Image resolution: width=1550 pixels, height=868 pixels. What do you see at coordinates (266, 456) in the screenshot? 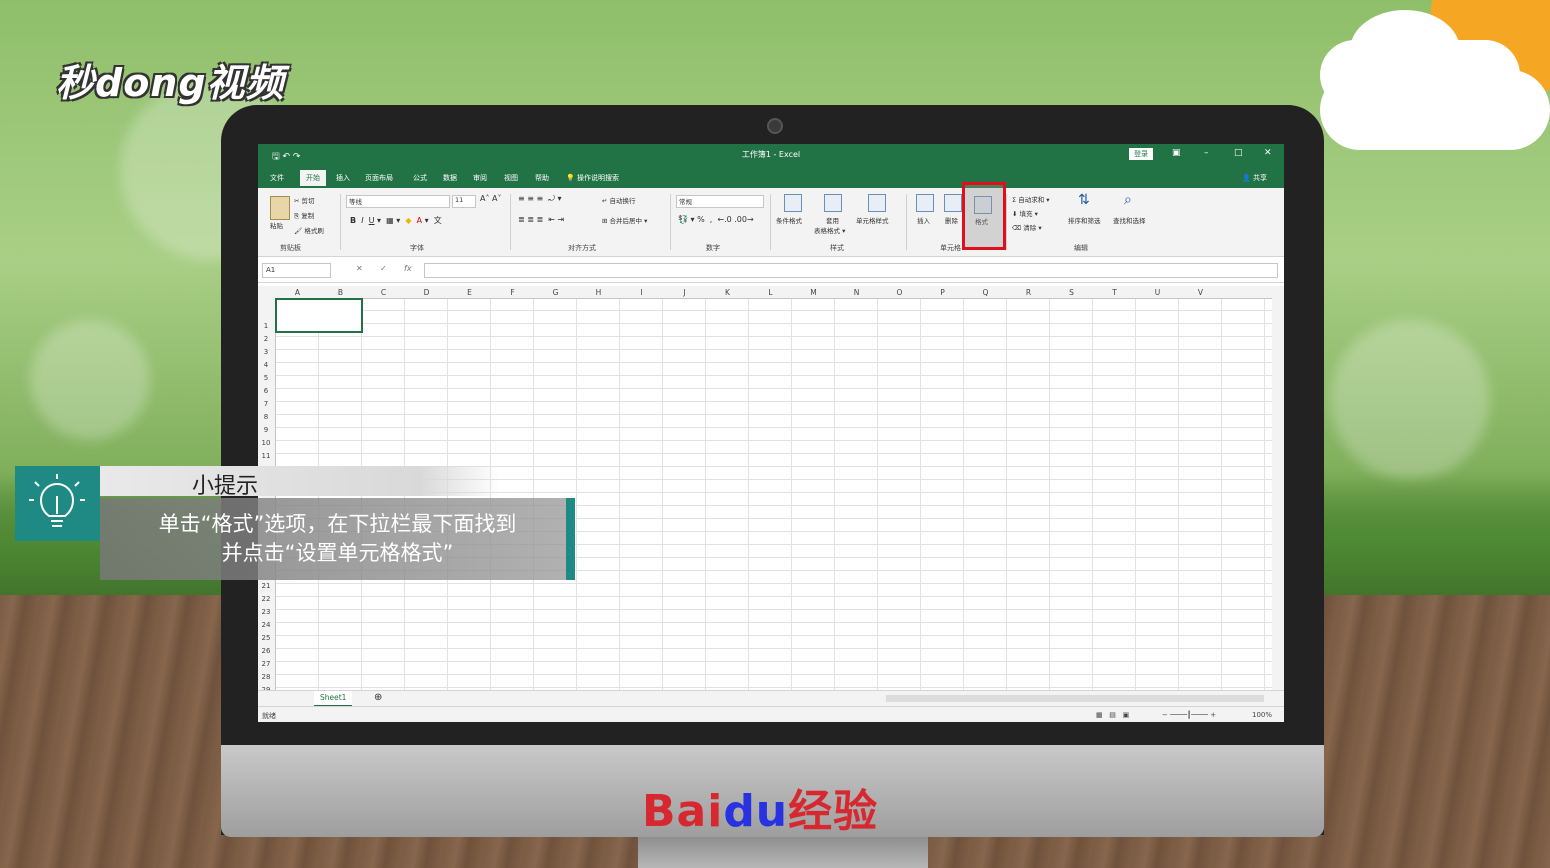
I see `row-header: 11` at bounding box center [266, 456].